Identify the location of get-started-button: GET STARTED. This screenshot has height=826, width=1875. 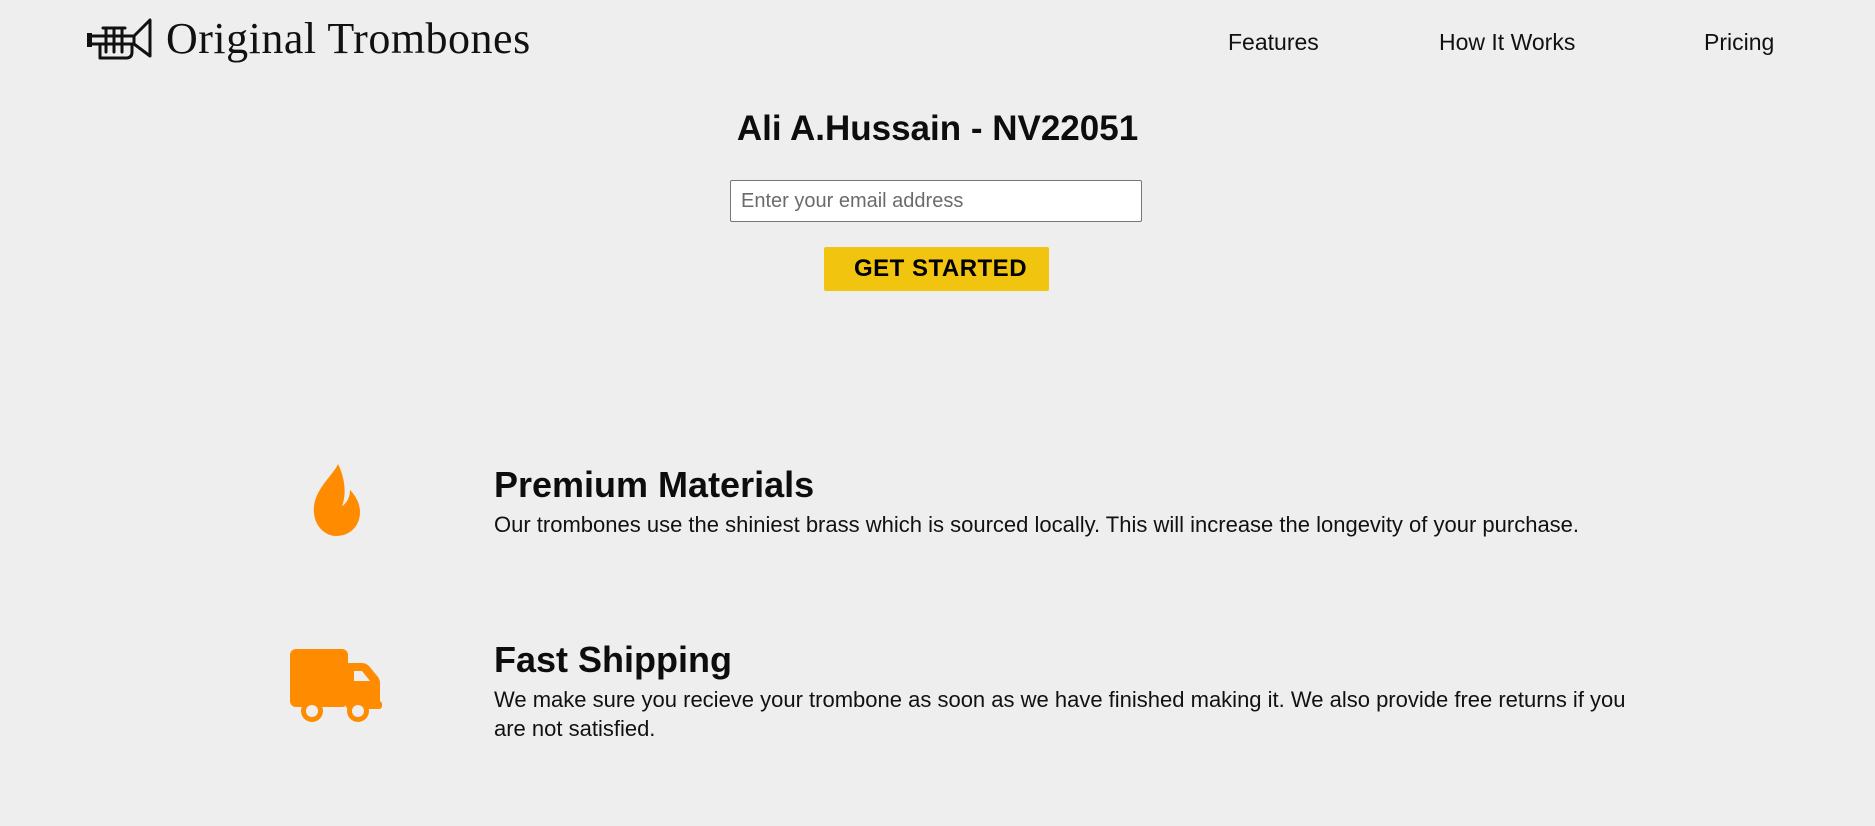
(936, 269).